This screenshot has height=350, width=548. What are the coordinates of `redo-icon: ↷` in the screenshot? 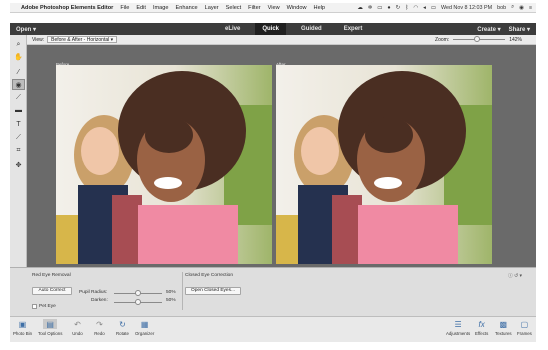 It's located at (99, 324).